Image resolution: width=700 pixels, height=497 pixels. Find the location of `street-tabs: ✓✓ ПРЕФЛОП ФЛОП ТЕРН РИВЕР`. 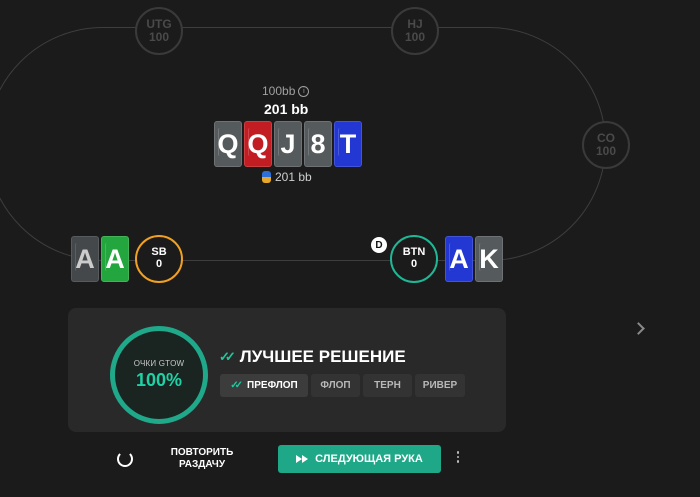

street-tabs: ✓✓ ПРЕФЛОП ФЛОП ТЕРН РИВЕР is located at coordinates (342, 385).